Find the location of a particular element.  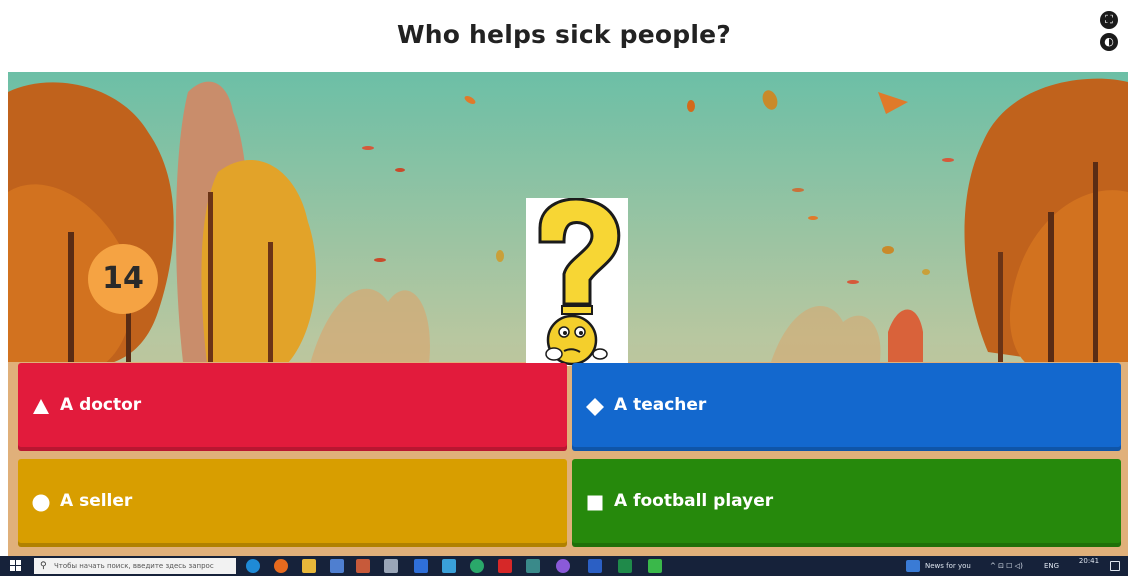

countdown-timer: 14 is located at coordinates (123, 279).